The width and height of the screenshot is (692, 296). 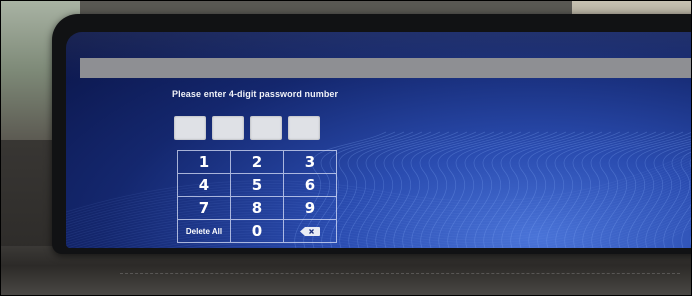 I want to click on key-4: 4, so click(x=204, y=185).